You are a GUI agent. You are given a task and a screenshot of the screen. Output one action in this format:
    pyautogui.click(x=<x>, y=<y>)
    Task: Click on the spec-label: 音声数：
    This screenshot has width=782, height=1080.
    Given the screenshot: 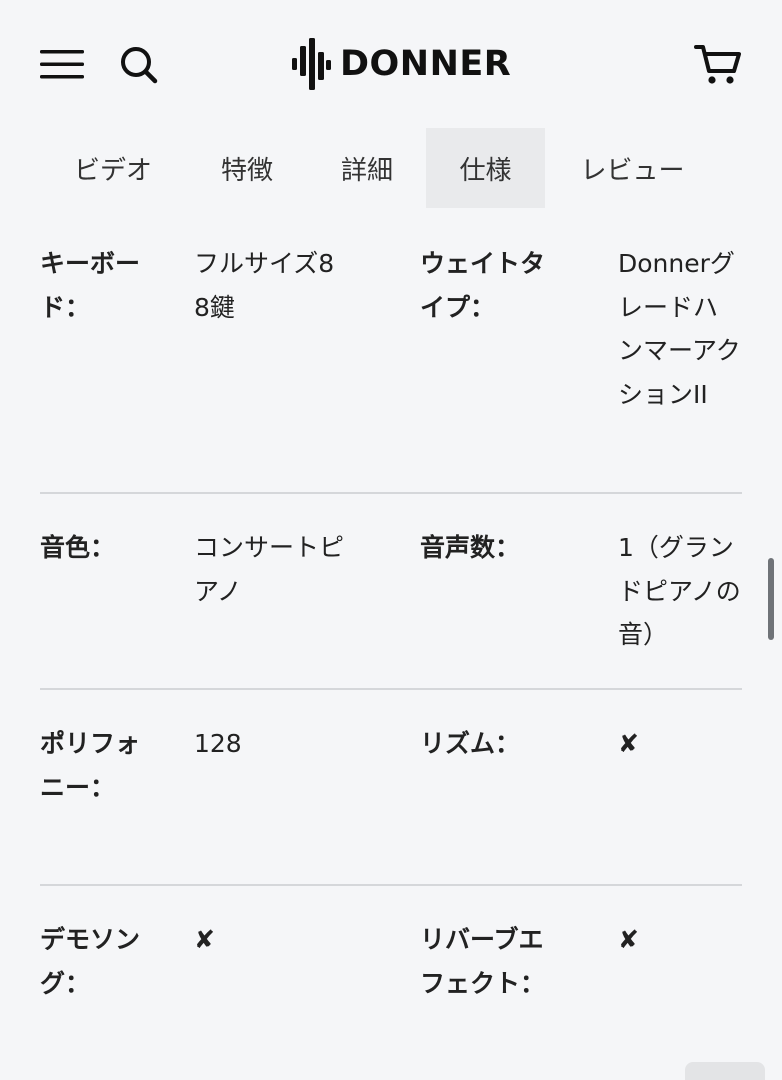 What is the action you would take?
    pyautogui.click(x=470, y=547)
    